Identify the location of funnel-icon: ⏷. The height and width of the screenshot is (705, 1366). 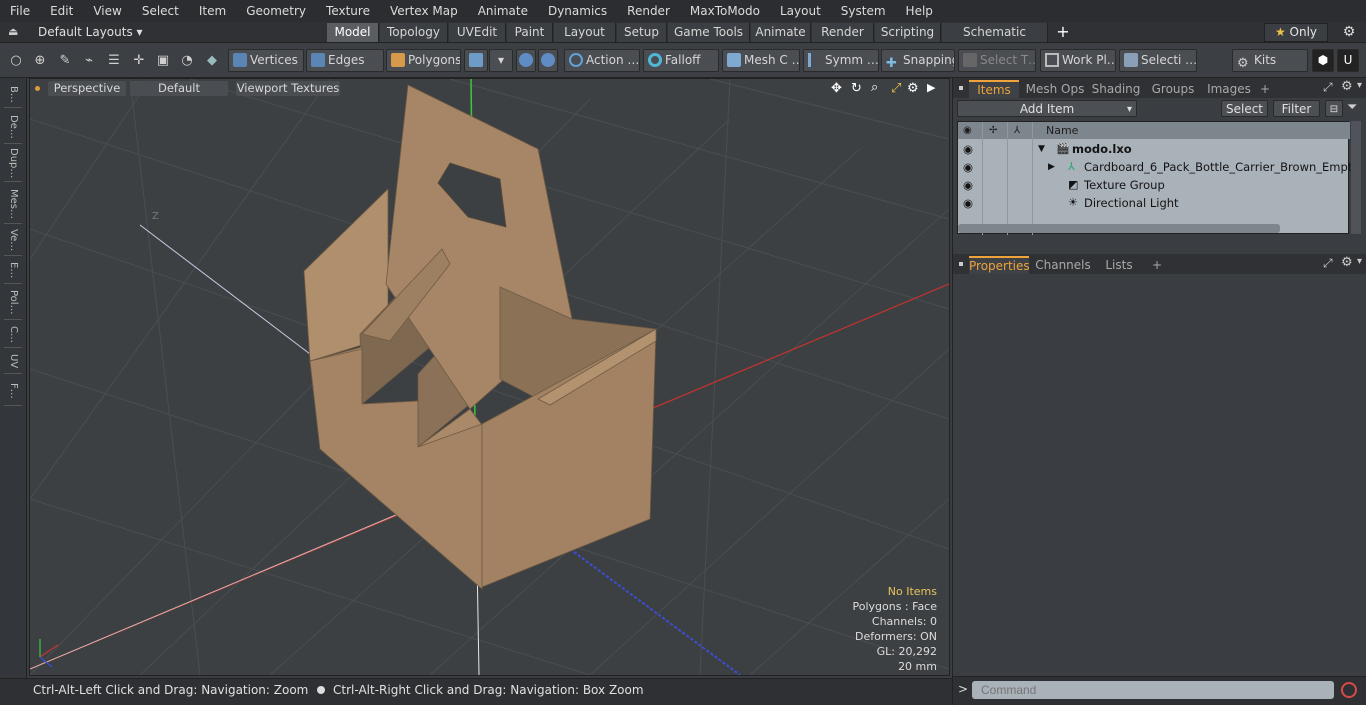
(1352, 107).